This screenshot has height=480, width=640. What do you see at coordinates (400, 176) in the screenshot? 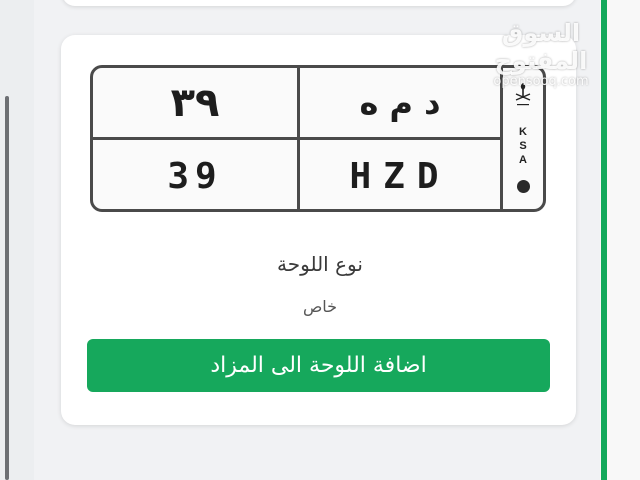
I see `plate-english-letters: HZD` at bounding box center [400, 176].